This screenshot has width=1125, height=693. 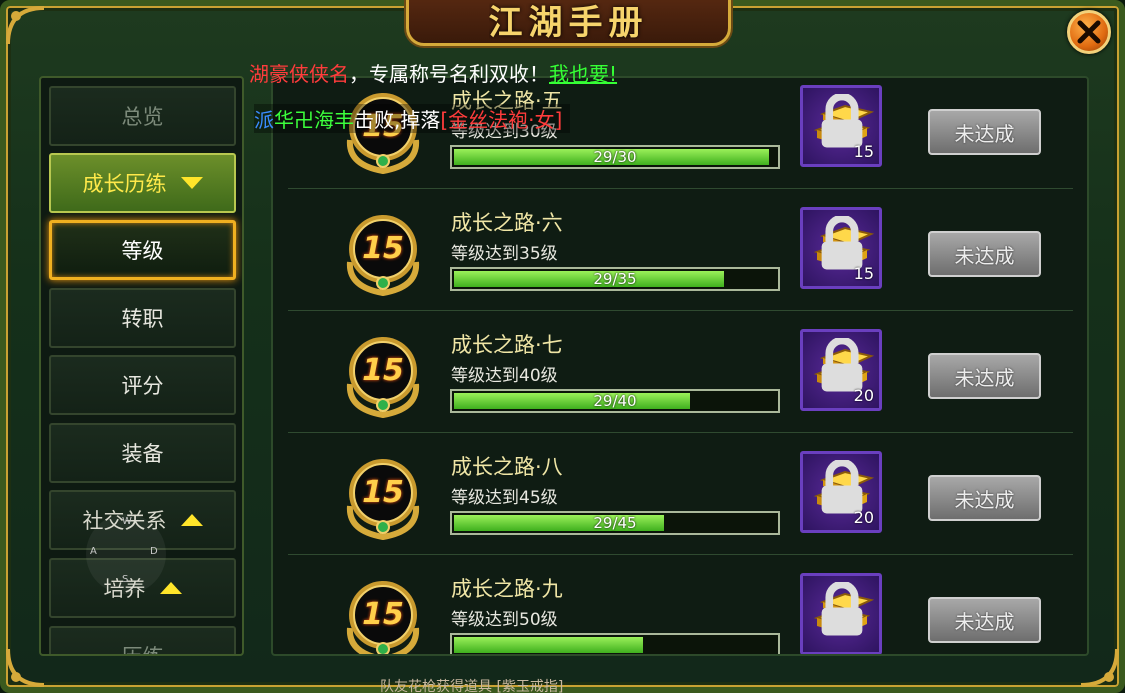 What do you see at coordinates (680, 250) in the screenshot?
I see `quest-row: 15 成长之路·六 等级达到35级 29/35 15 未达成` at bounding box center [680, 250].